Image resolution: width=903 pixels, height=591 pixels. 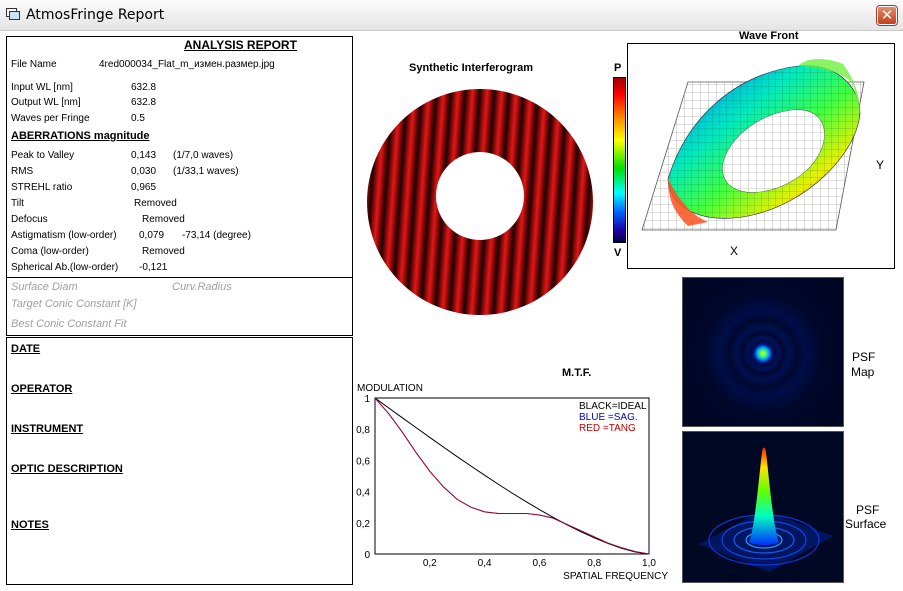 I want to click on mtf-x-tick-label: 0,2, so click(x=430, y=563).